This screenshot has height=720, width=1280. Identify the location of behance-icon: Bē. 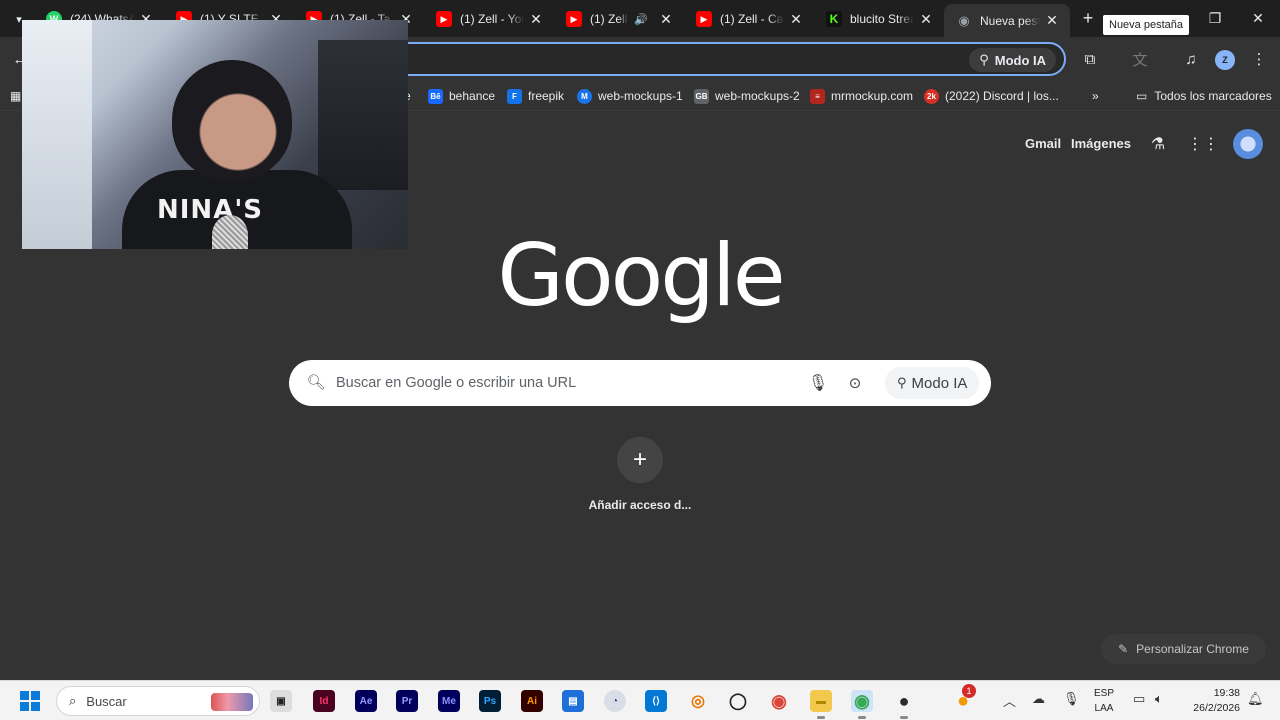
(435, 96).